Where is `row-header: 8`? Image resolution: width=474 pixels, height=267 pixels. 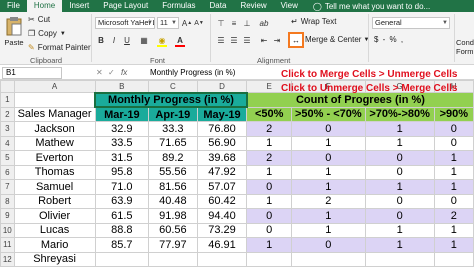
row-header: 8 is located at coordinates (7, 201).